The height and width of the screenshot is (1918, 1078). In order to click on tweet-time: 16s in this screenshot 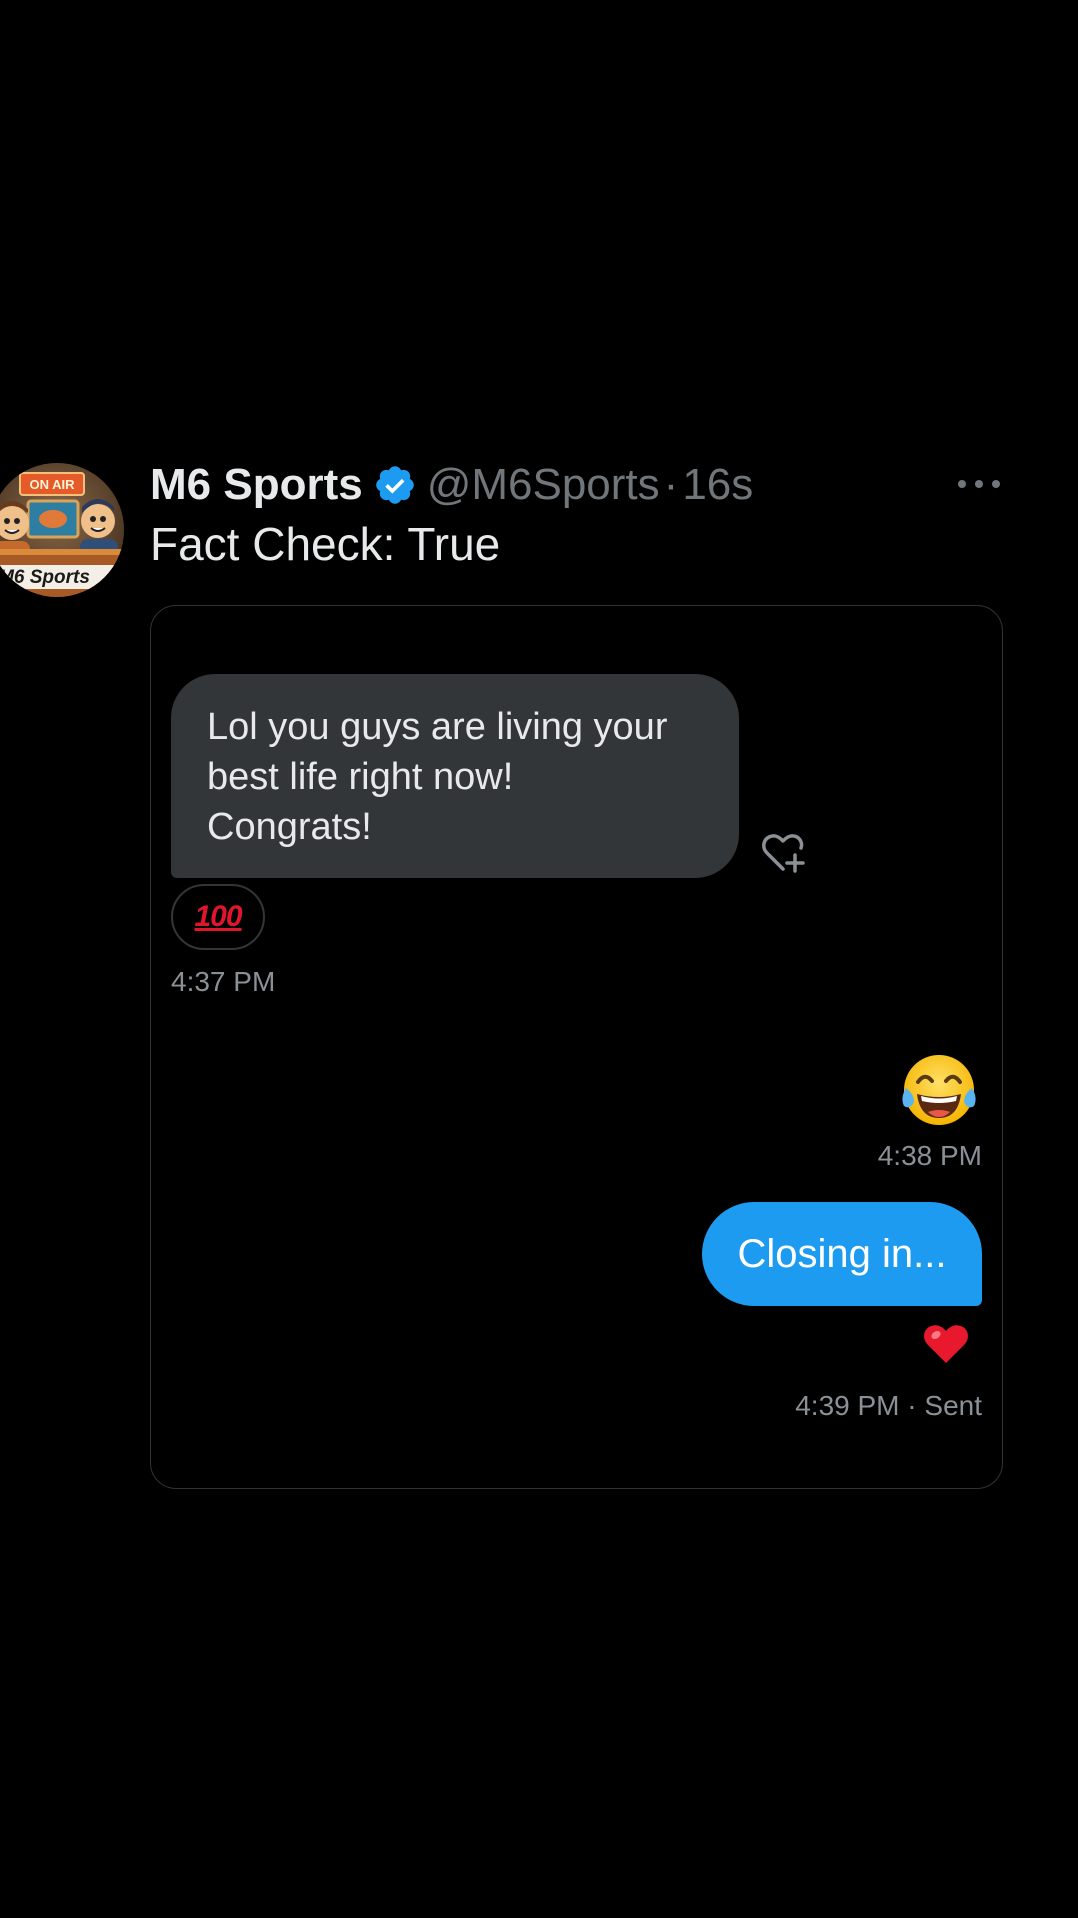, I will do `click(717, 485)`.